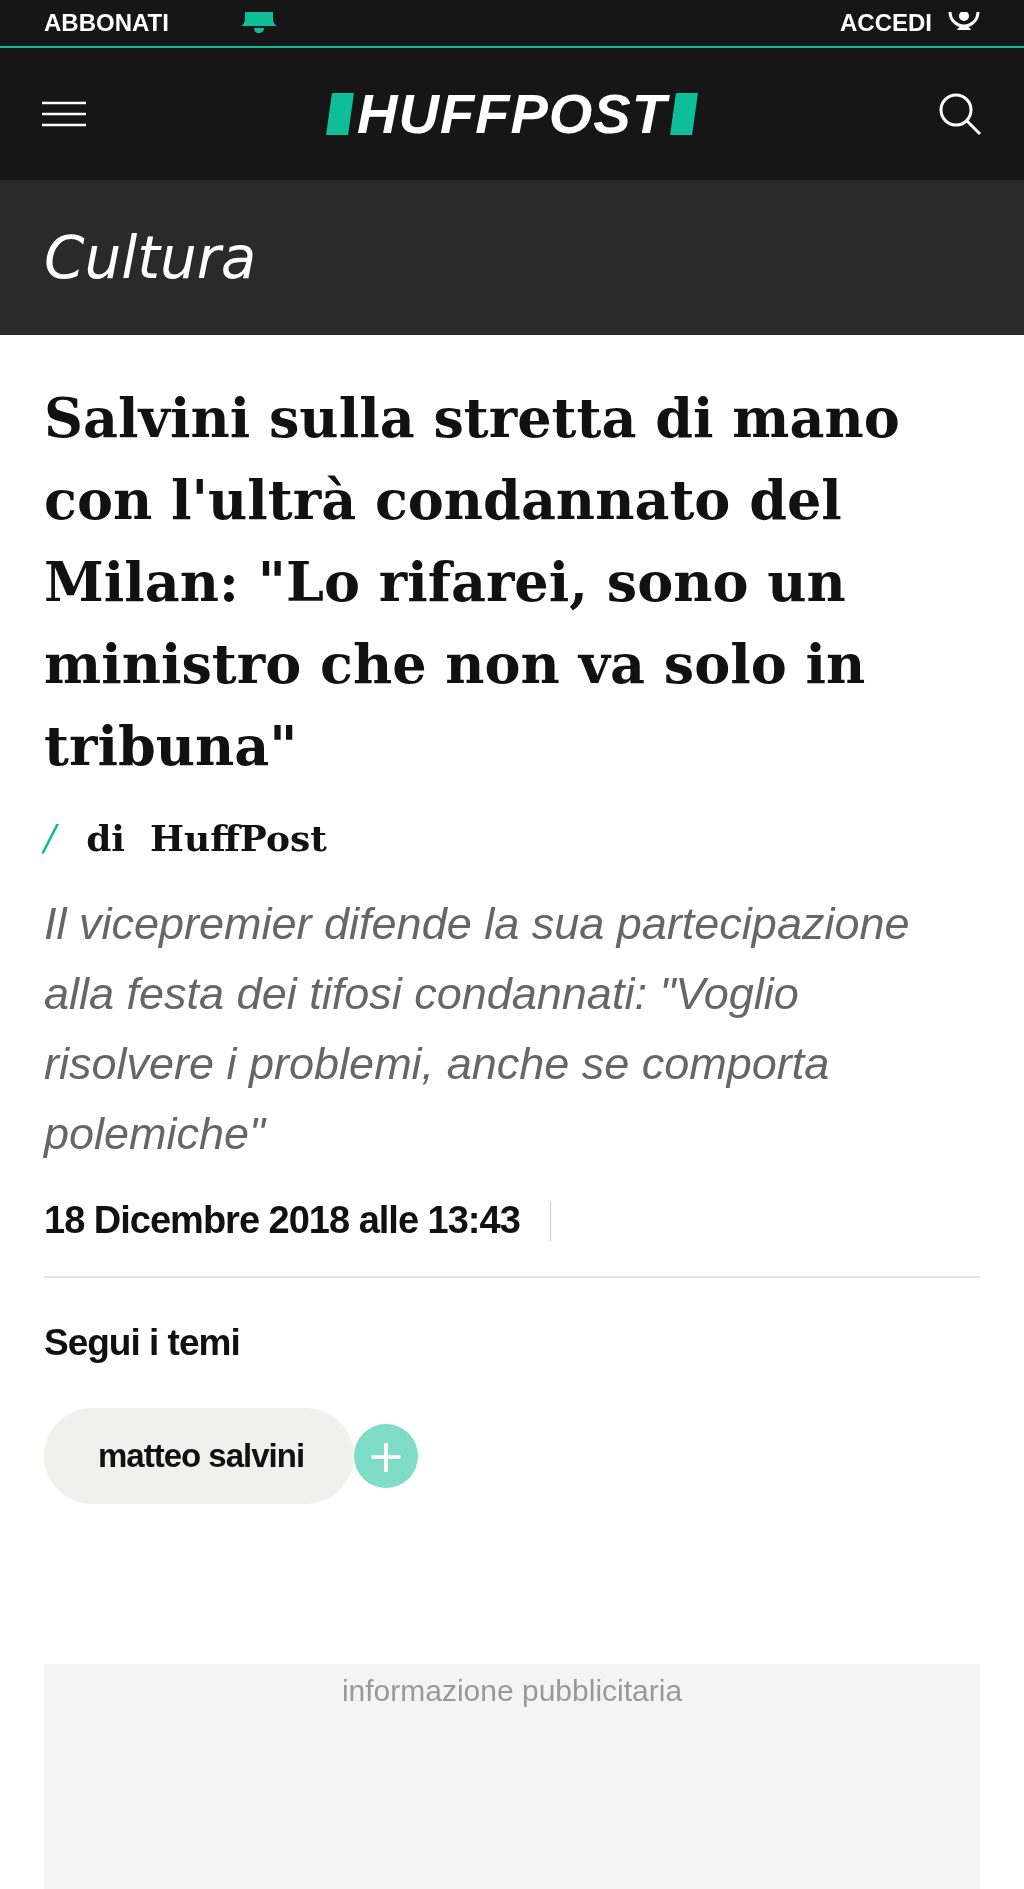  What do you see at coordinates (142, 1343) in the screenshot?
I see `topics-heading: Segui i temi` at bounding box center [142, 1343].